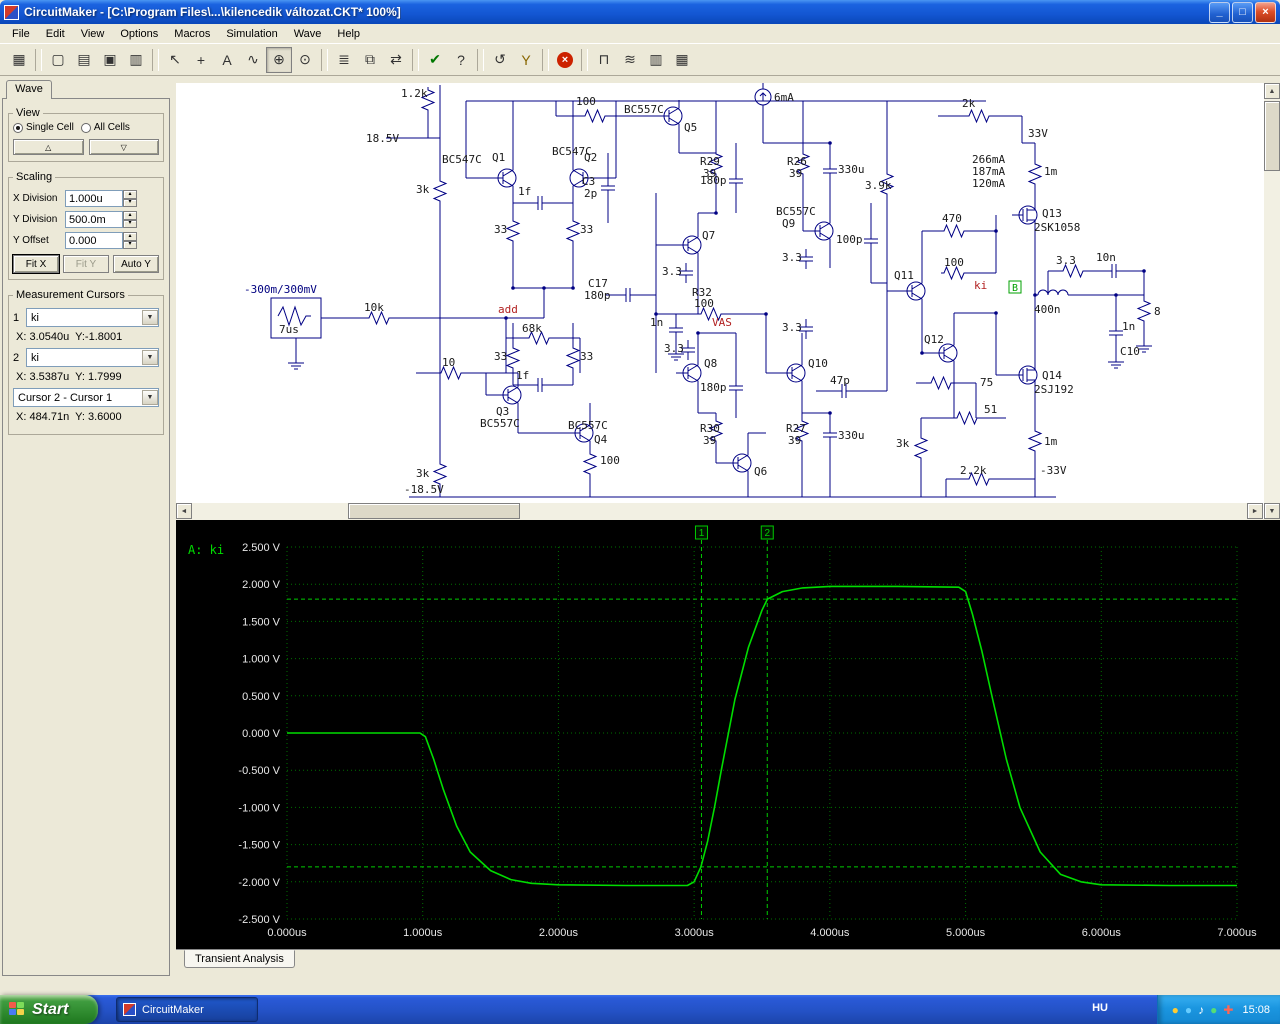 Image resolution: width=1280 pixels, height=1024 pixels. Describe the element at coordinates (382, 138) in the screenshot. I see `schematic-label: 18.5V` at that location.